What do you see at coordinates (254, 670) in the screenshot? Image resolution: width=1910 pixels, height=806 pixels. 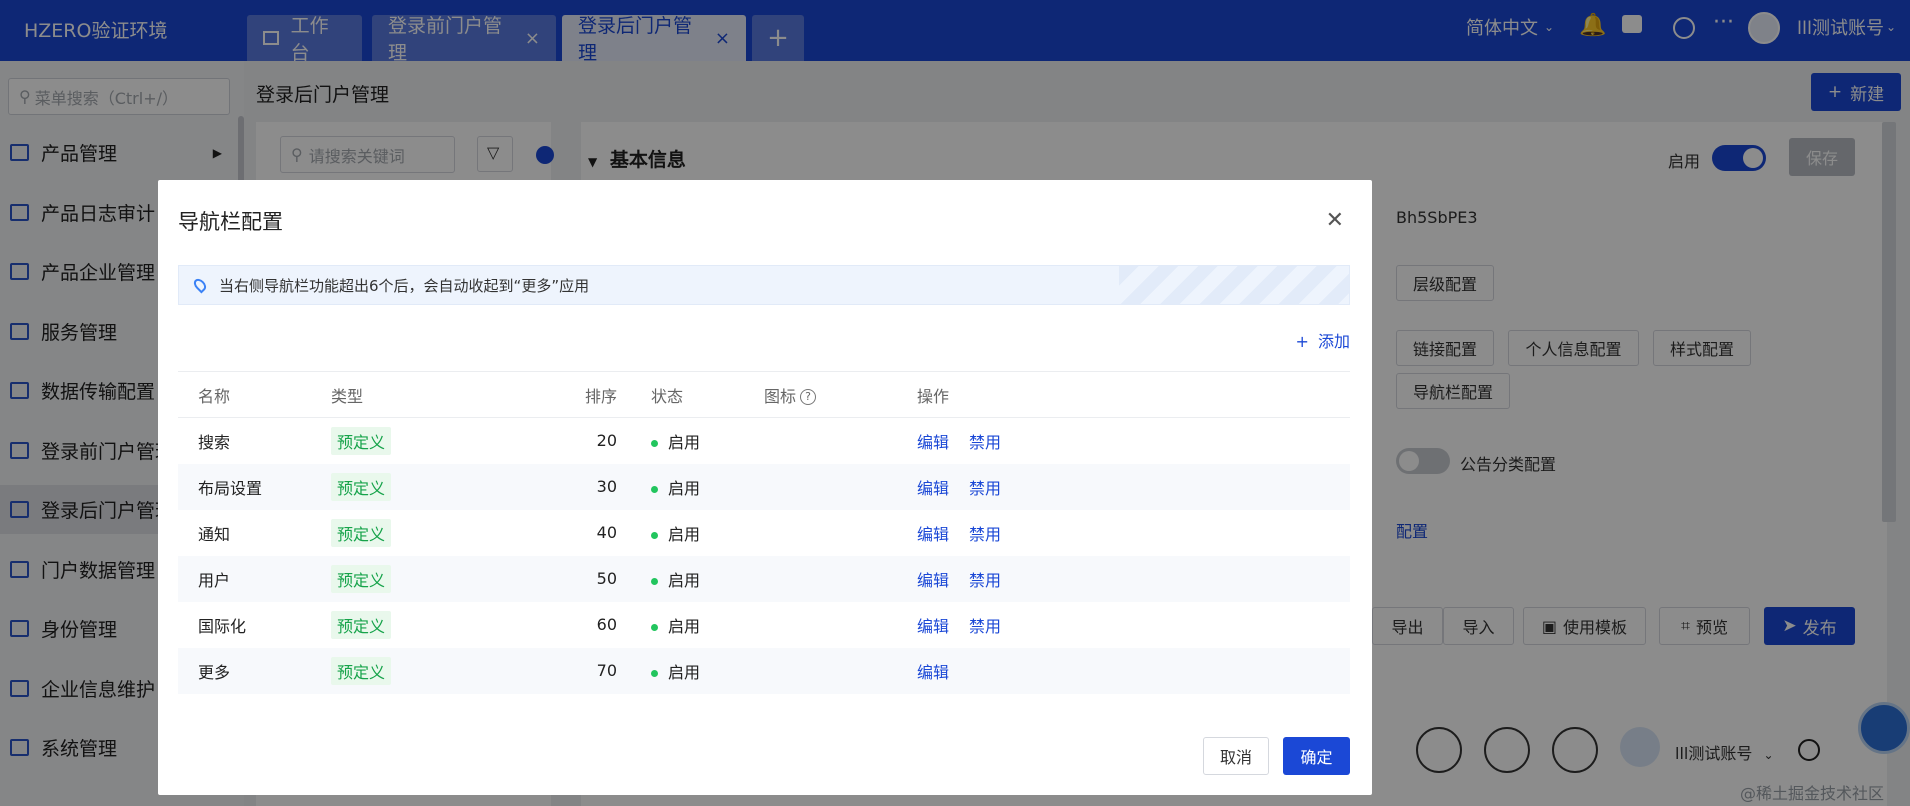 I see `cell-name: 更多` at bounding box center [254, 670].